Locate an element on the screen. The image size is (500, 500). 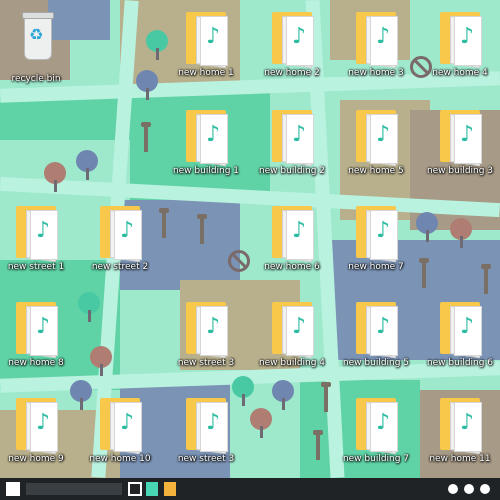
teal-app-icon is located at coordinates (152, 489).